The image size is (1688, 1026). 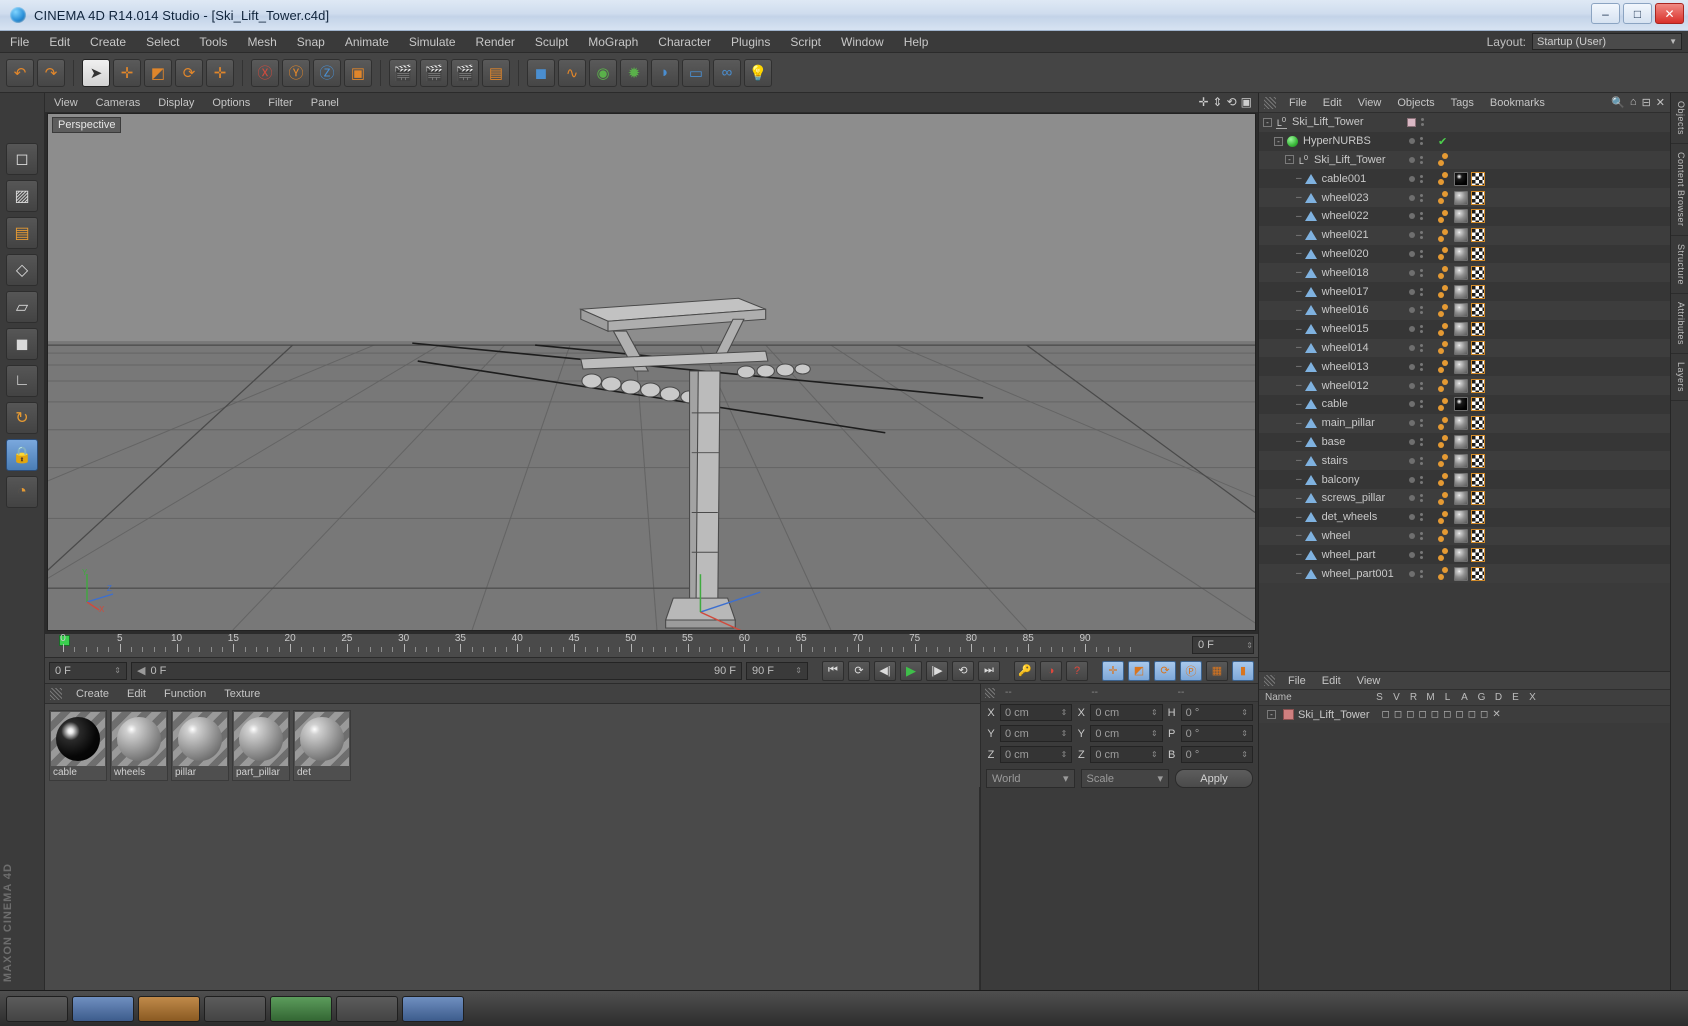 I want to click on rotation-h-input: 0 ° ⇕, so click(x=1216, y=712).